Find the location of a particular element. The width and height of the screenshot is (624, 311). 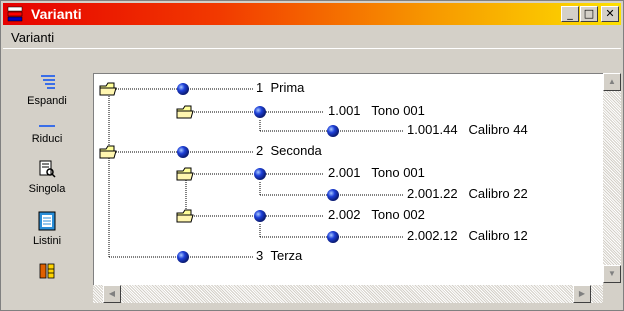

scroll-left-button: ◀ is located at coordinates (112, 294).